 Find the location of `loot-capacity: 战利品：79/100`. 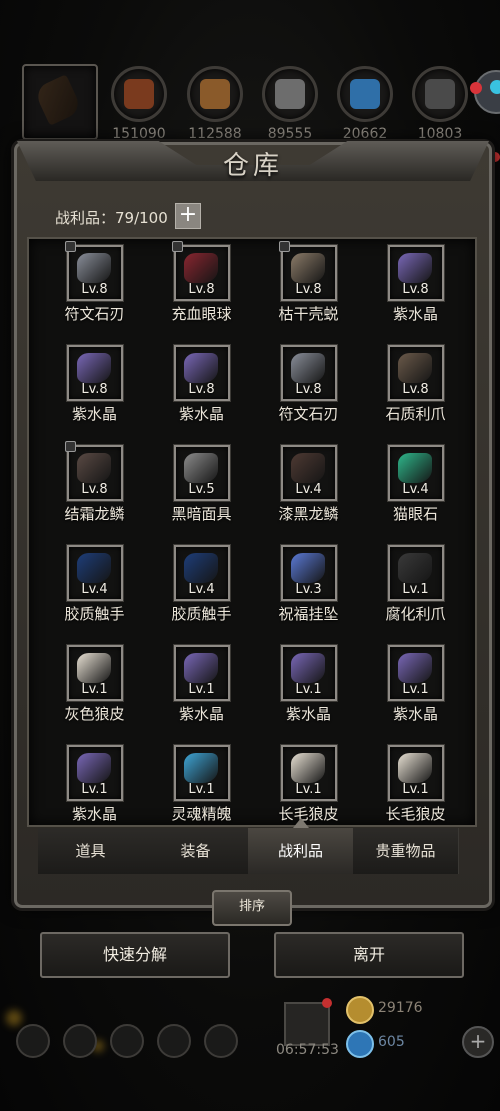

loot-capacity: 战利品：79/100 is located at coordinates (111, 218).